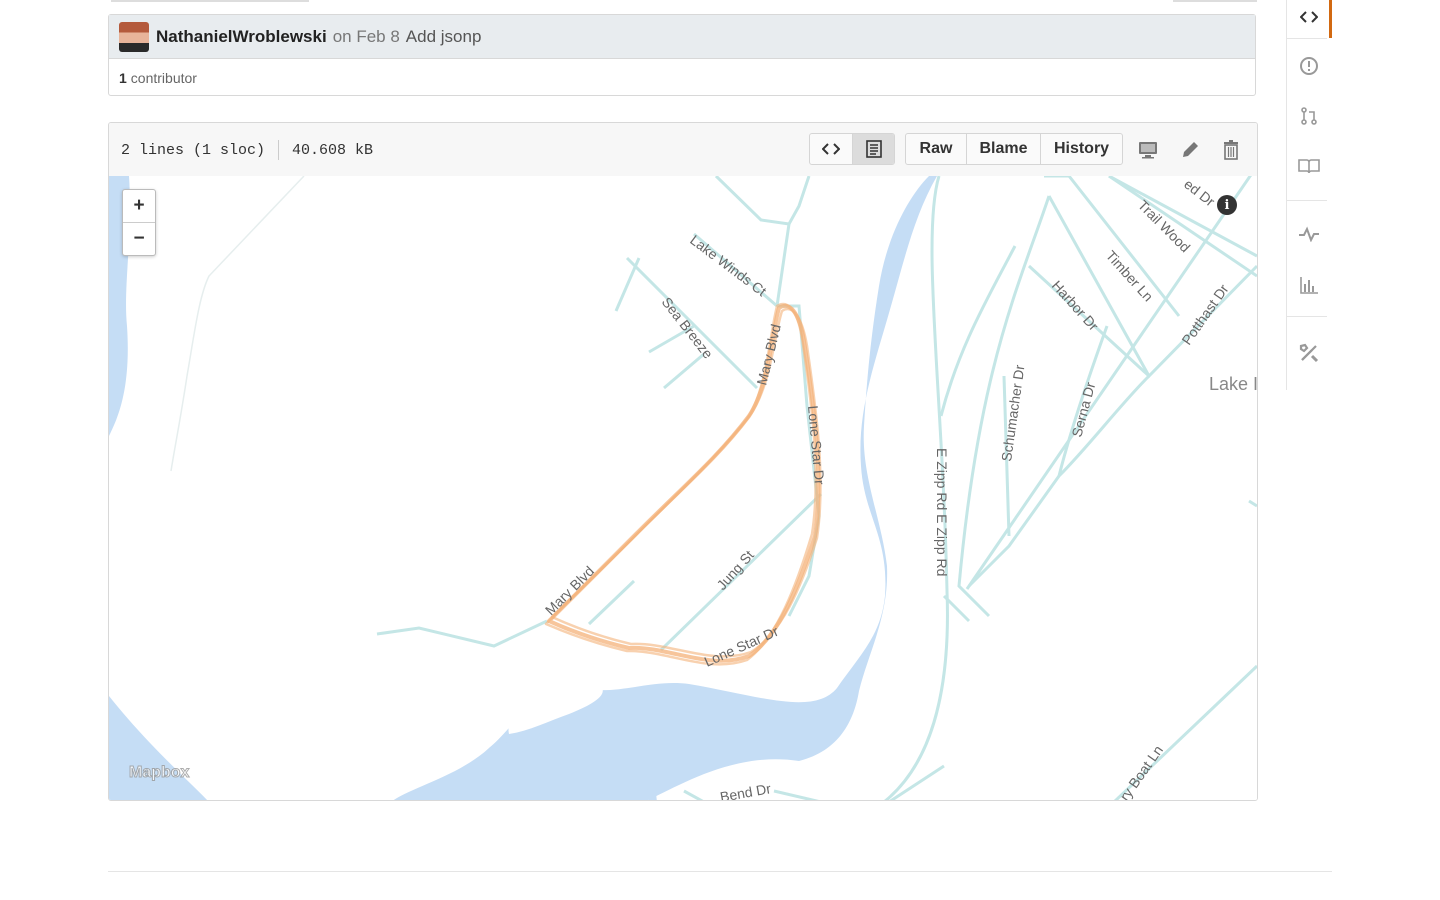  What do you see at coordinates (1309, 66) in the screenshot?
I see `issue-icon` at bounding box center [1309, 66].